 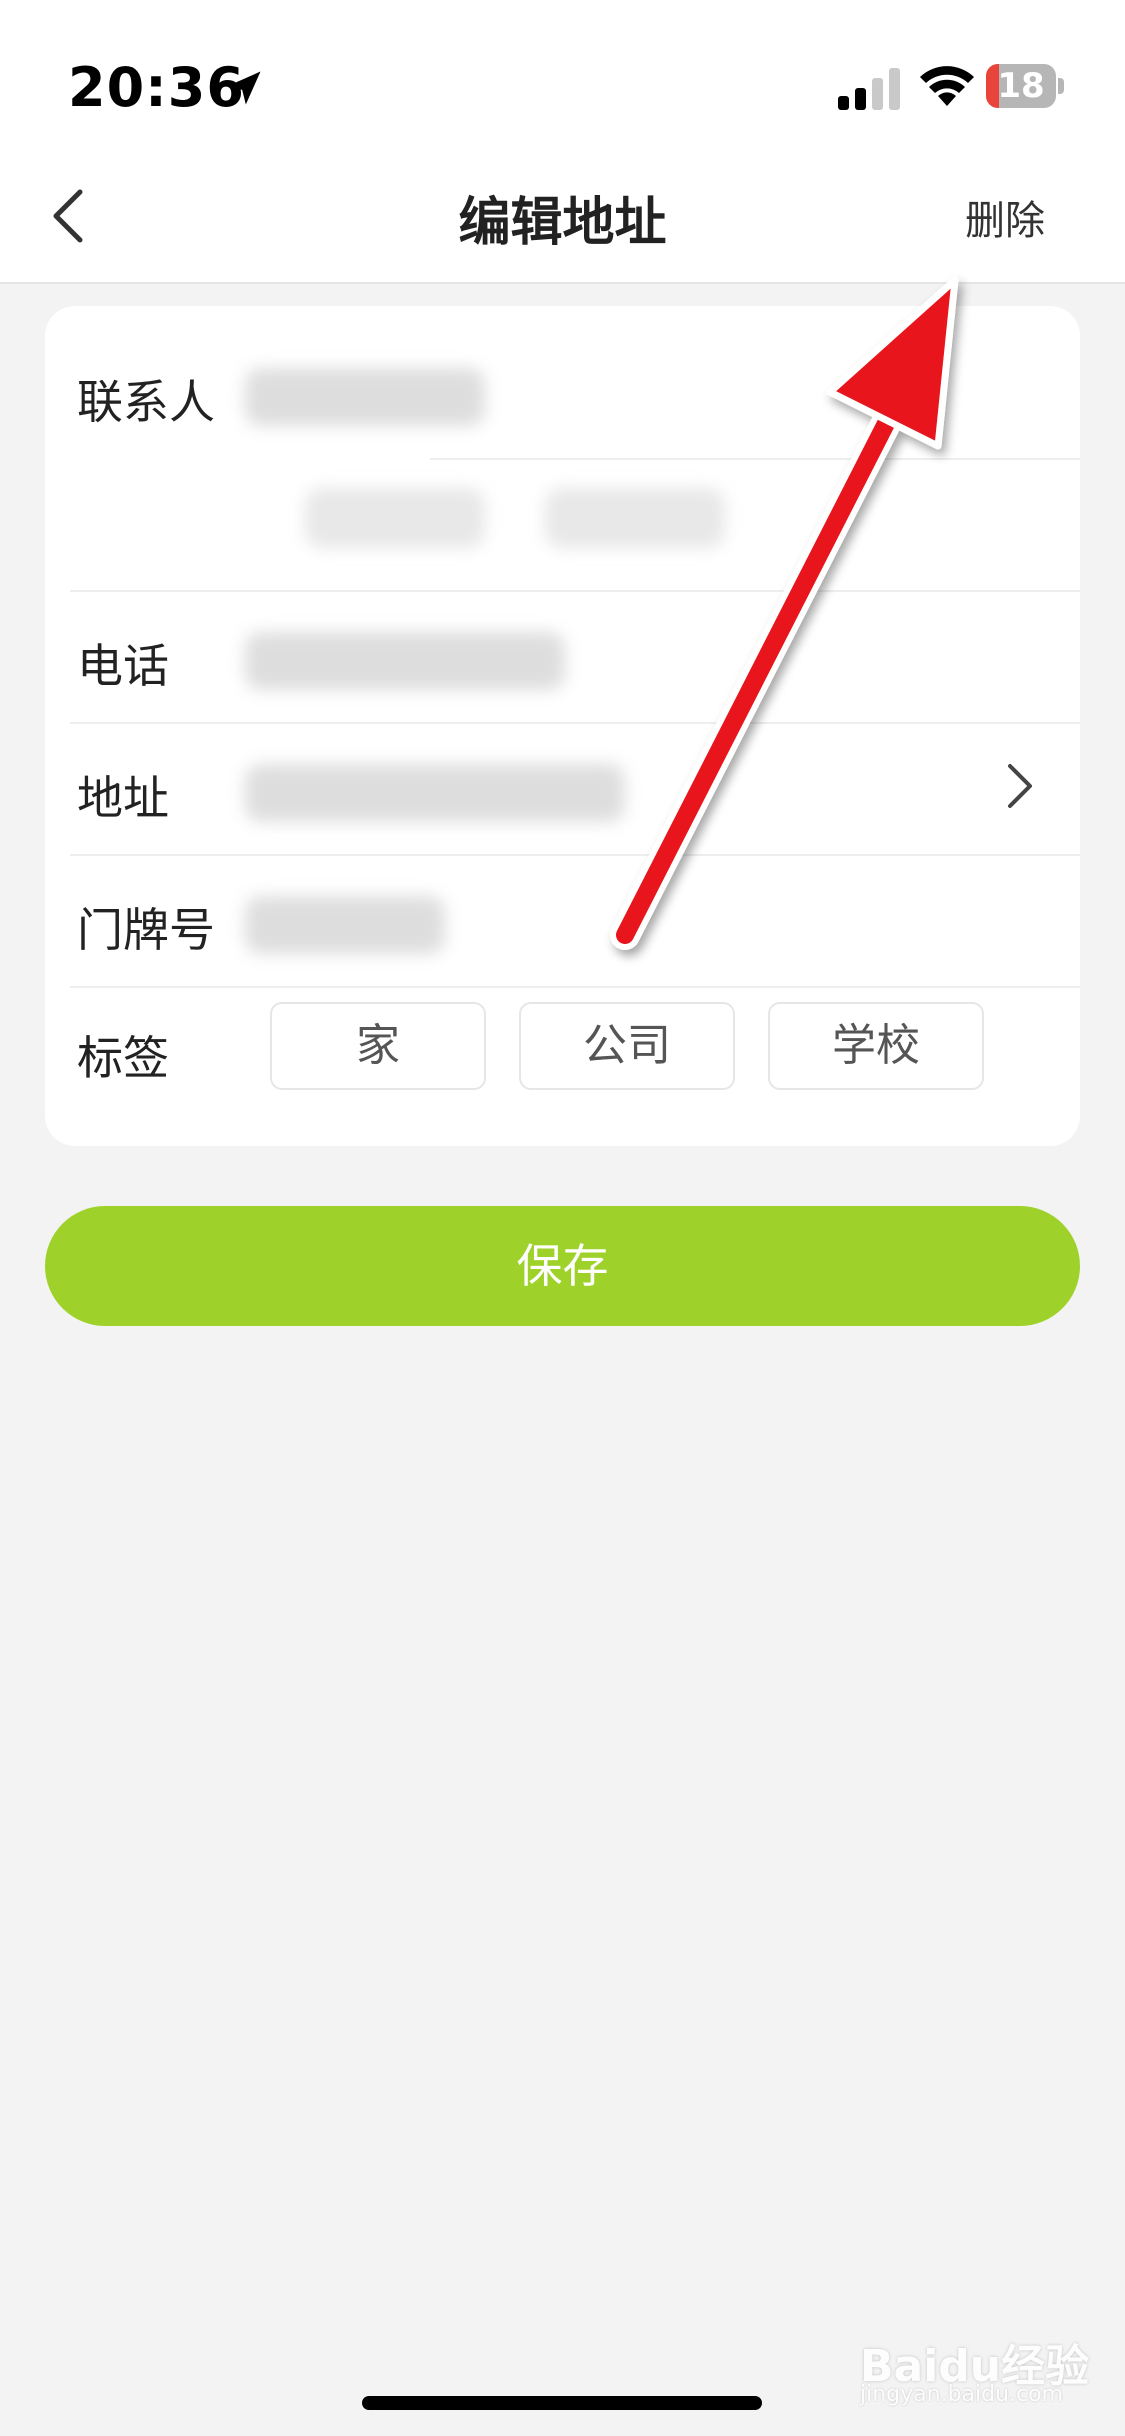 I want to click on page-title: 编辑地址, so click(x=562, y=223).